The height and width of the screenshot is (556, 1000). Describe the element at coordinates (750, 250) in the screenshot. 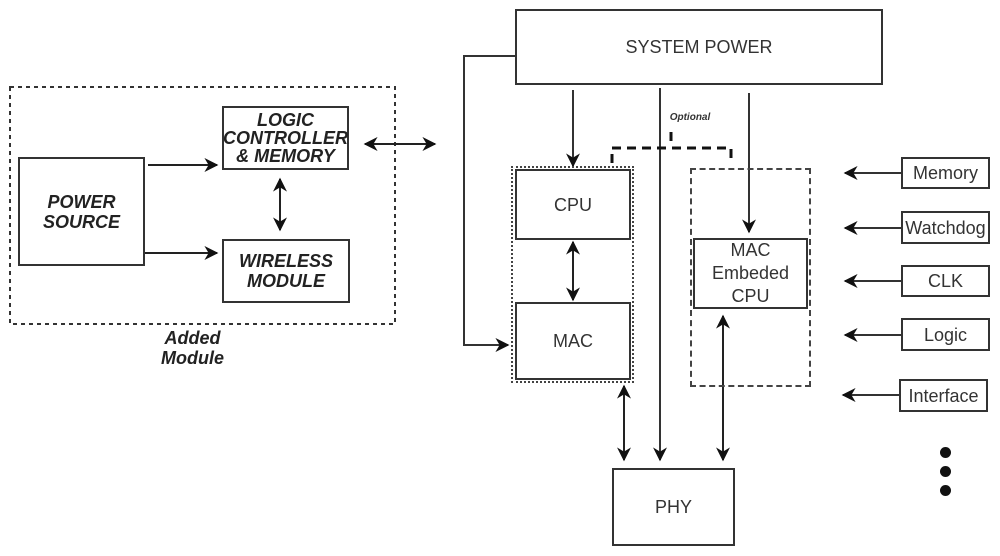

I see `mac-embedded-line1: MAC` at that location.